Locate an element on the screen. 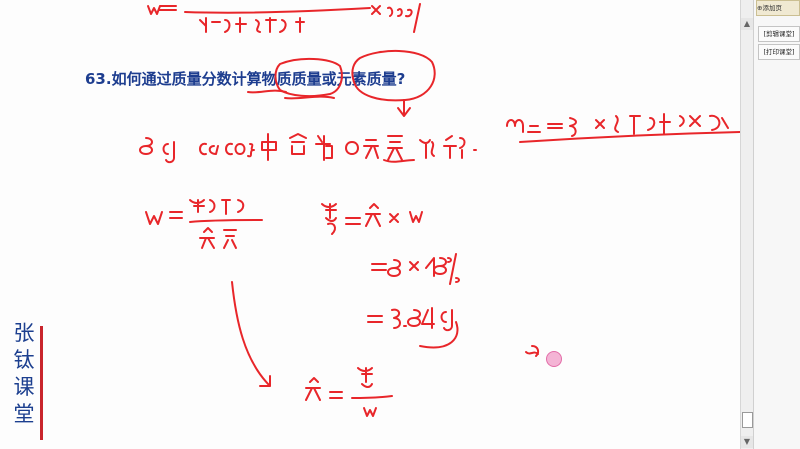 This screenshot has width=800, height=449. add-page-button: ⊕添加页 is located at coordinates (778, 8).